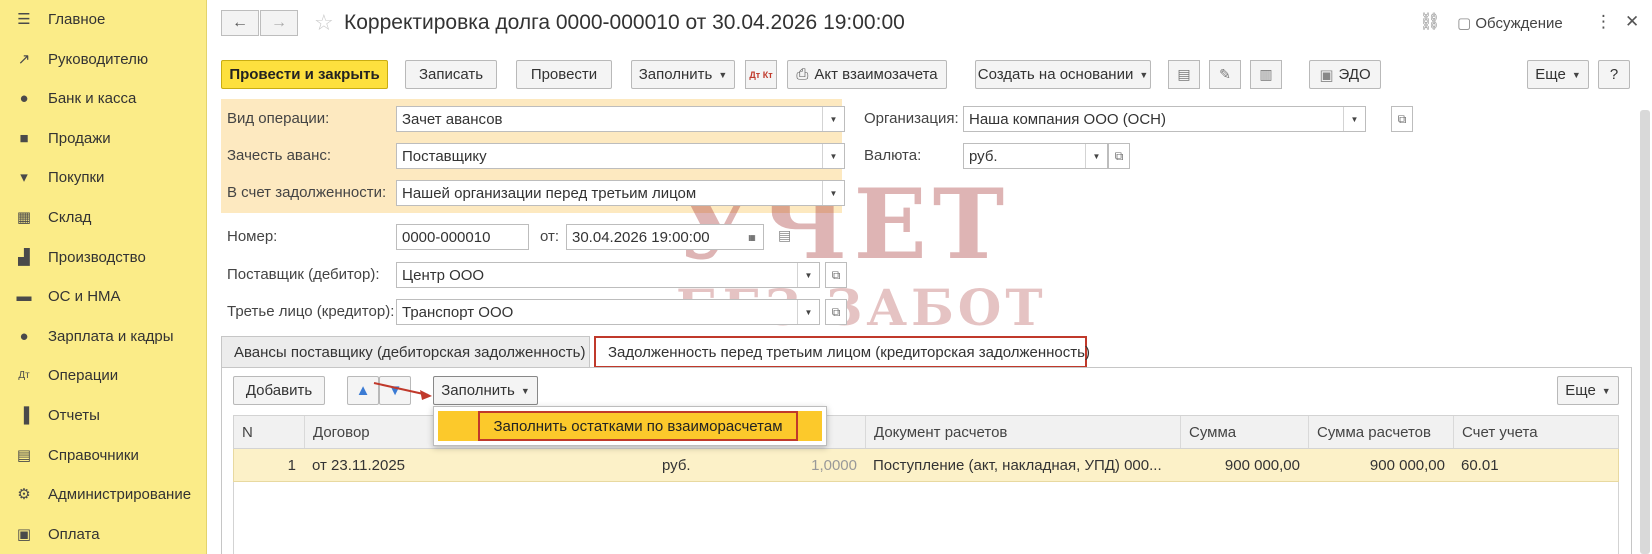 The image size is (1652, 554). I want to click on sidebar-item-fixed-assets: ▬ ОС и НМА, so click(103, 296).